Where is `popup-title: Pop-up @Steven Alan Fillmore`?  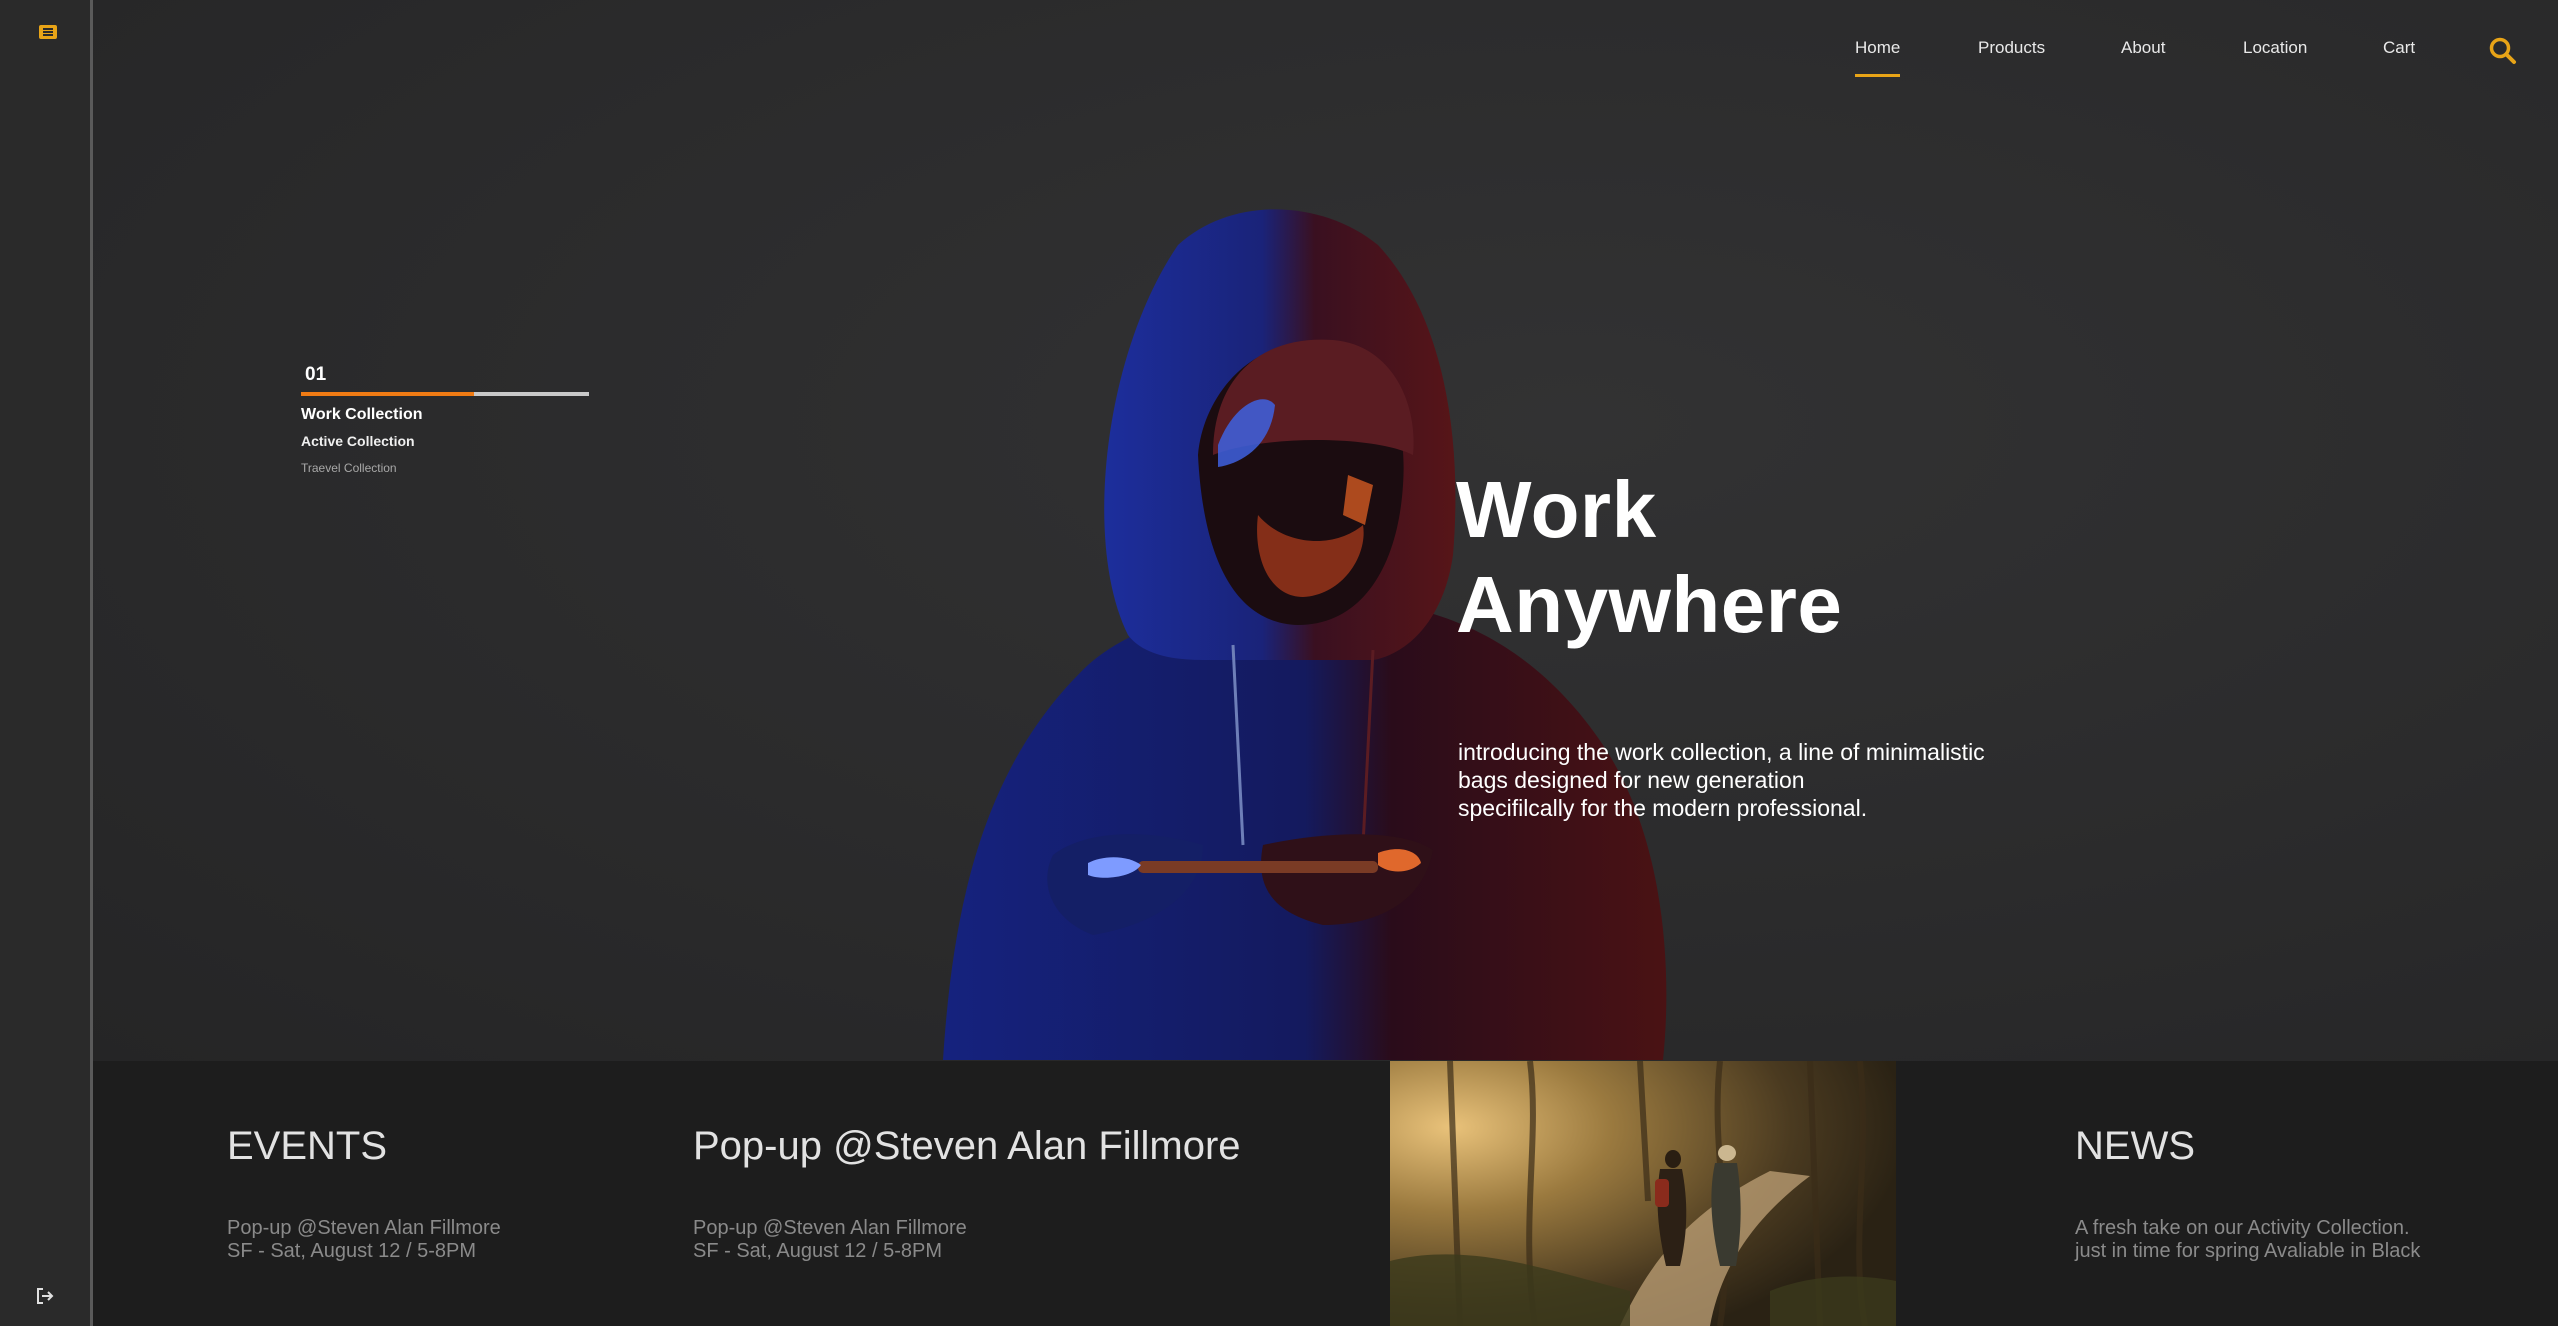 popup-title: Pop-up @Steven Alan Fillmore is located at coordinates (967, 1146).